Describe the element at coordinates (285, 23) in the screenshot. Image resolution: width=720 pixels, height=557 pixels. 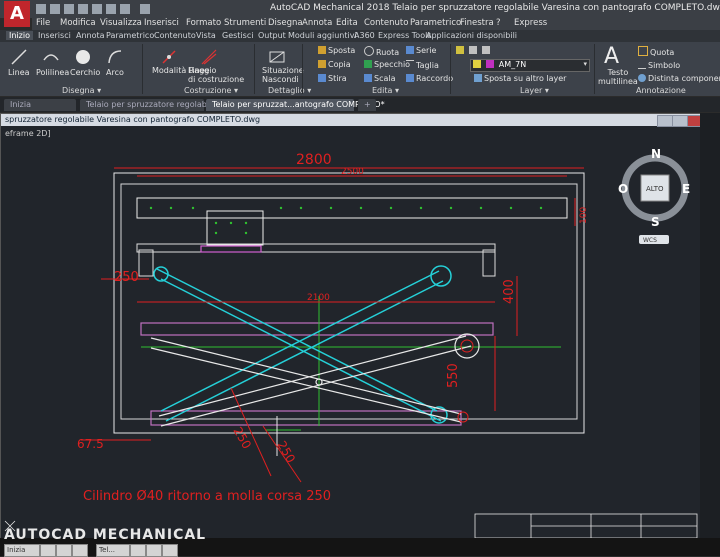
I see `menu-disegna: Disegna` at that location.